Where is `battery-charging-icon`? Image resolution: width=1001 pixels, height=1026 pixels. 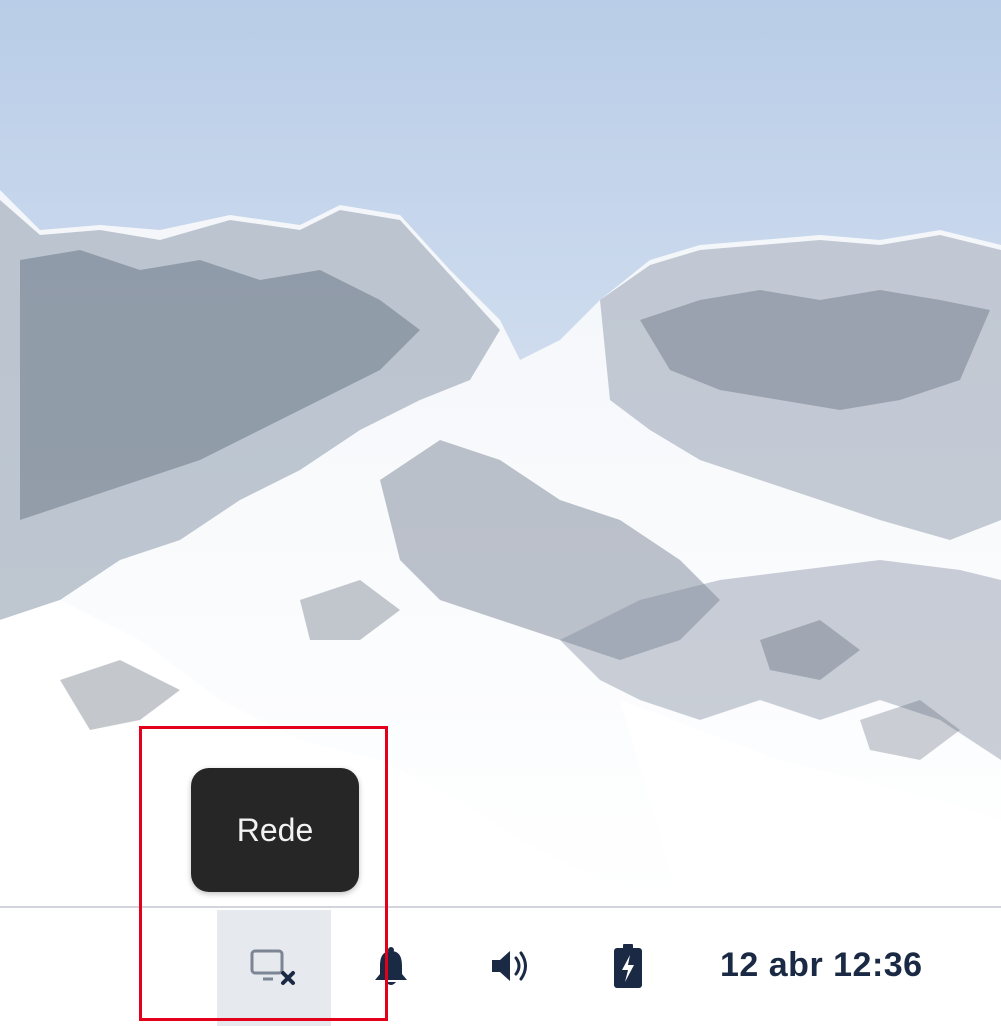
battery-charging-icon is located at coordinates (628, 968).